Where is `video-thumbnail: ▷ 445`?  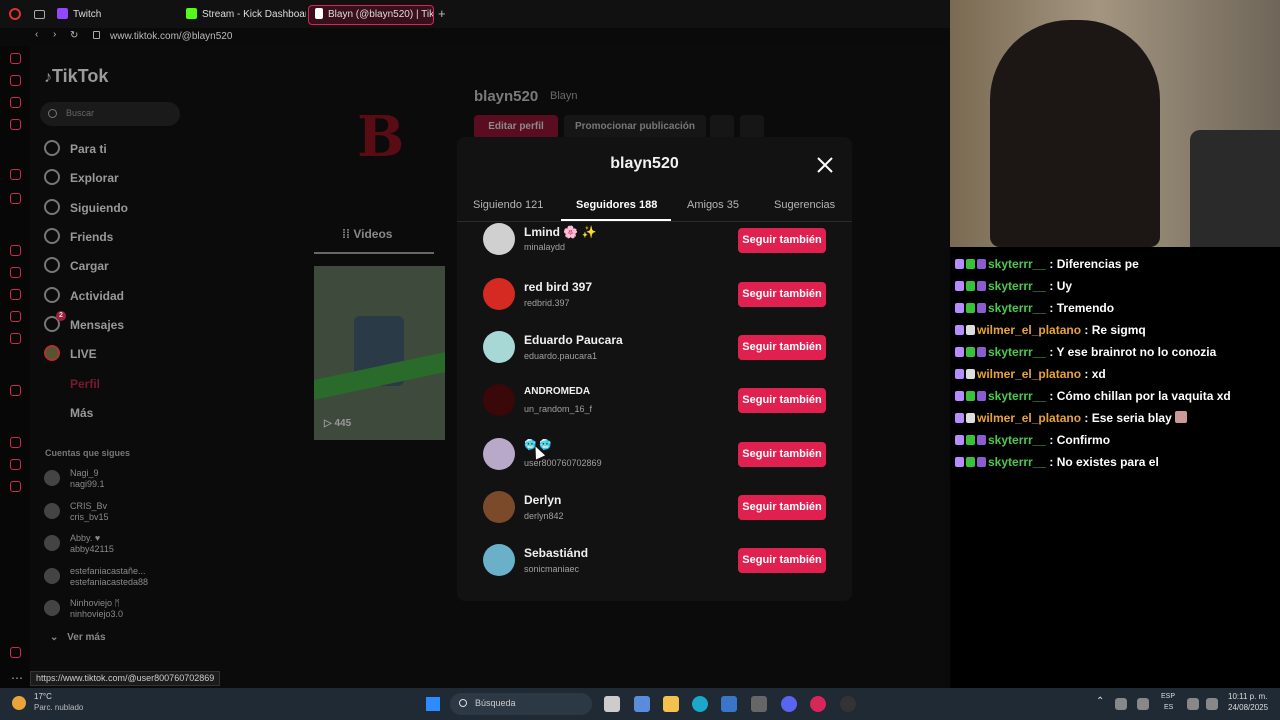
video-thumbnail: ▷ 445 is located at coordinates (379, 353).